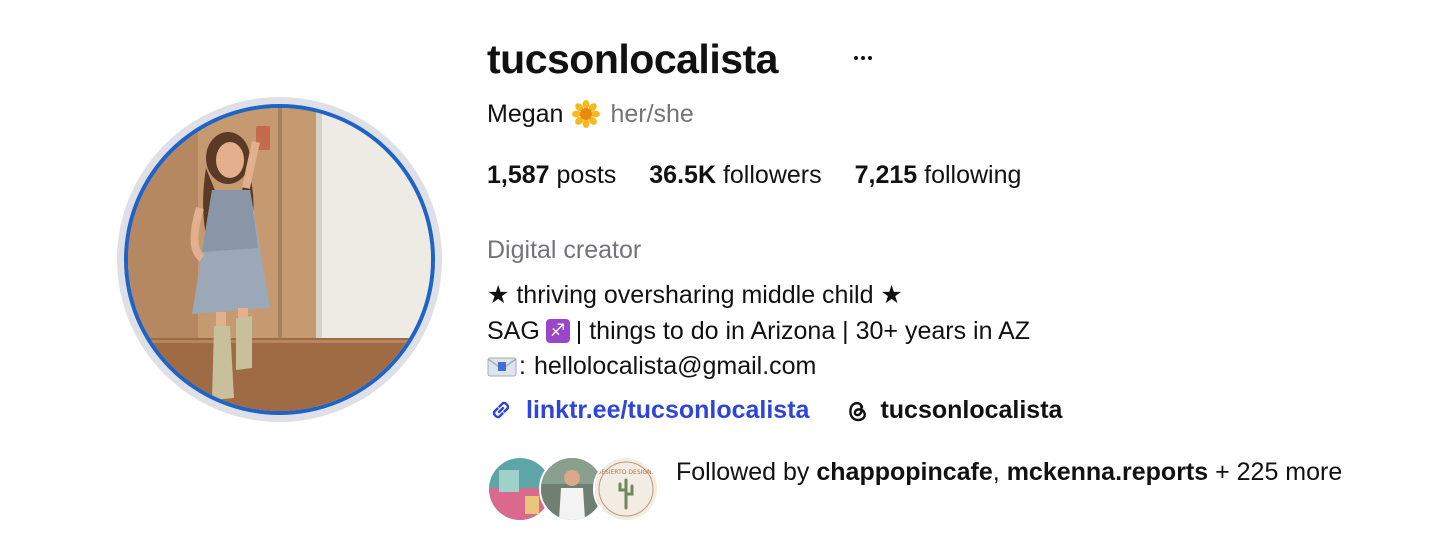 This screenshot has height=558, width=1436. I want to click on email-address: hellolocalista@gmail.com, so click(675, 366).